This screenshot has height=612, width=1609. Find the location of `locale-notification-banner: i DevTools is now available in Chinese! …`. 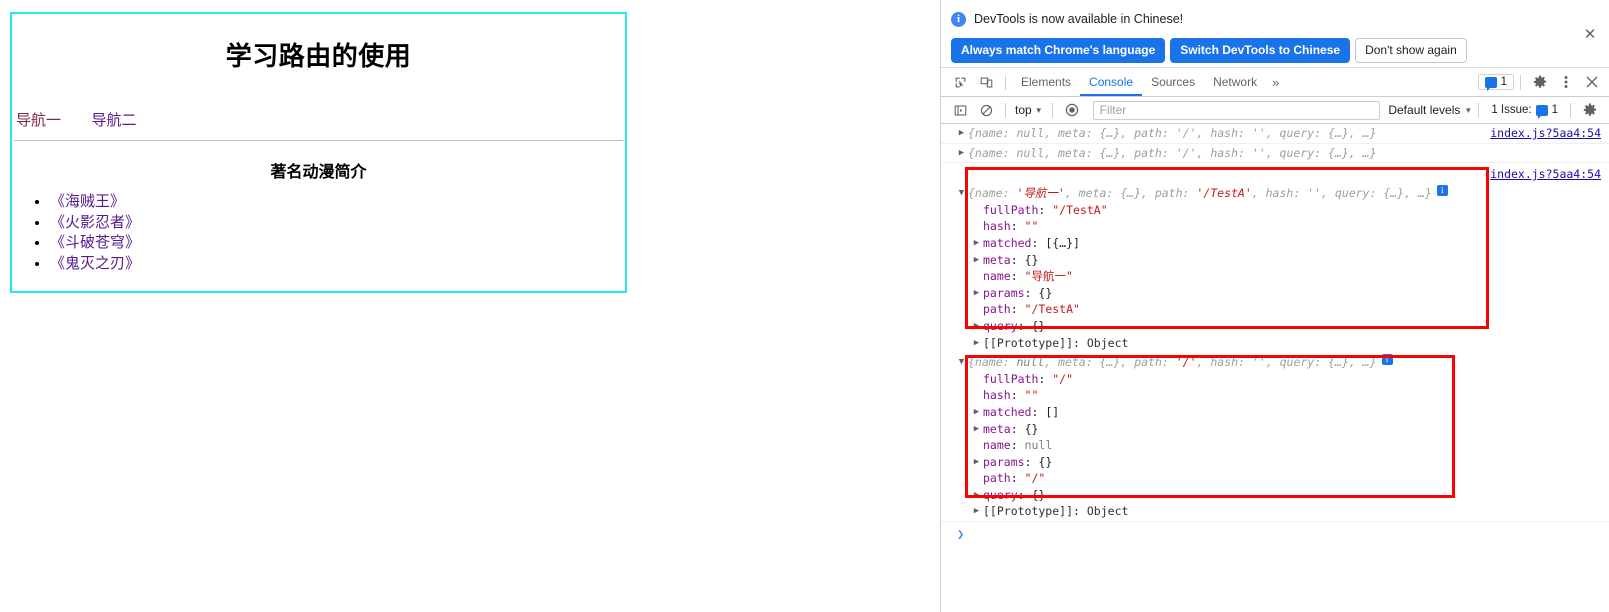

locale-notification-banner: i DevTools is now available in Chinese! … is located at coordinates (1275, 34).